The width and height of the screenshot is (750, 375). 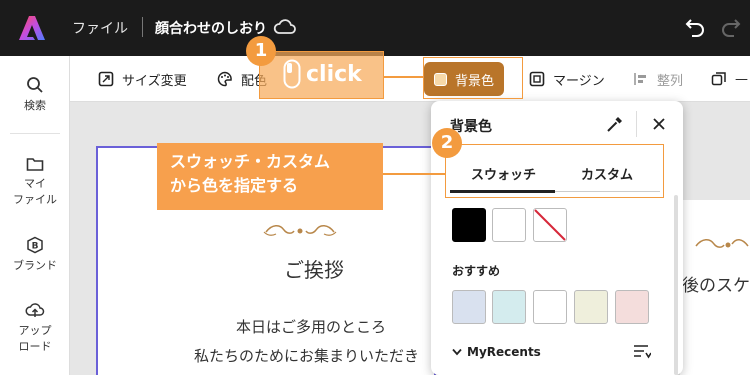 I want to click on resize-button: サイズ変更, so click(x=142, y=79).